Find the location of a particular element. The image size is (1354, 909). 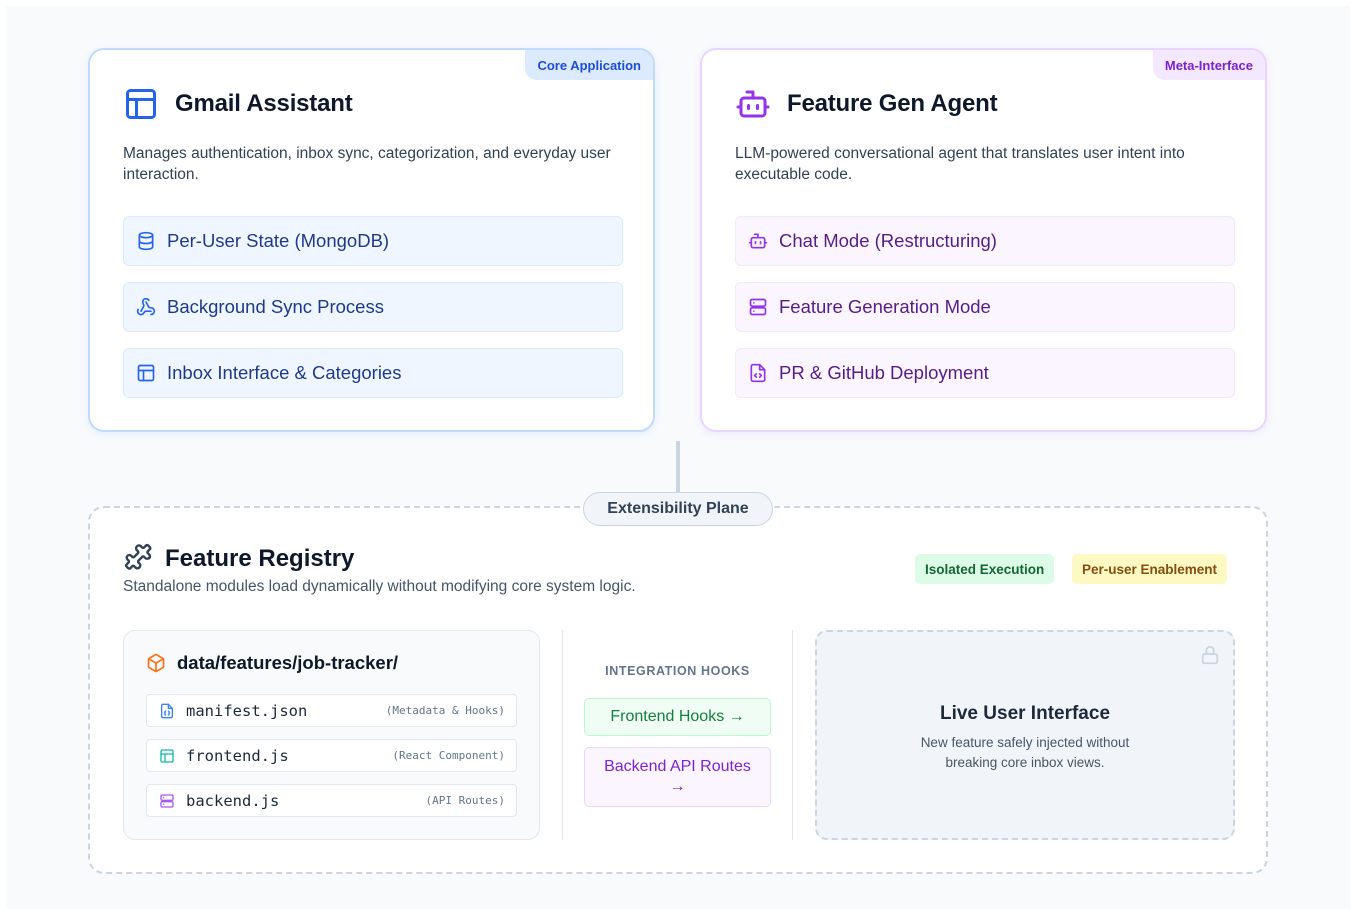

card-title: Feature Gen Agent is located at coordinates (892, 103).